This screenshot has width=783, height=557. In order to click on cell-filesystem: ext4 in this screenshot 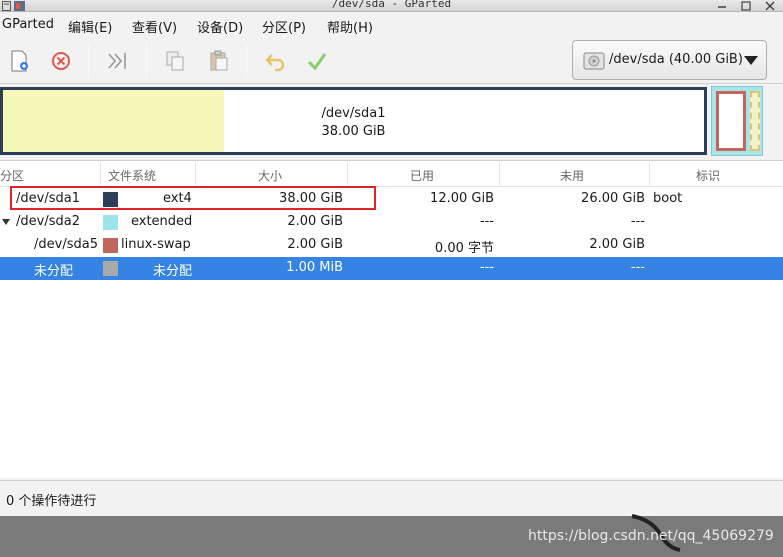, I will do `click(177, 198)`.